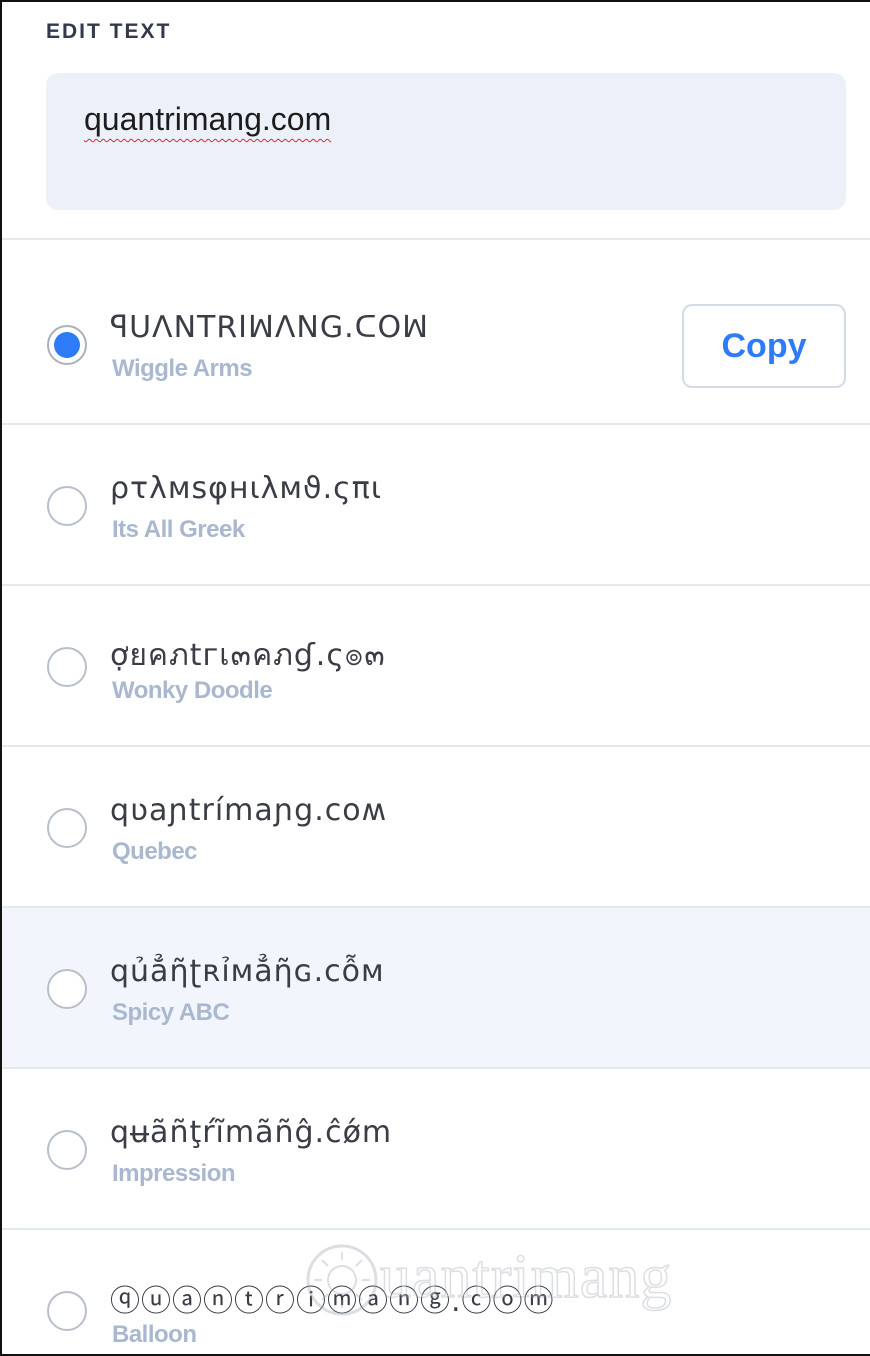 The width and height of the screenshot is (870, 1356). Describe the element at coordinates (270, 327) in the screenshot. I see `styled-text: ꟼUꓥꓠTꓣIꟽꓥꓠꓖ.ᑕOꟽ` at that location.